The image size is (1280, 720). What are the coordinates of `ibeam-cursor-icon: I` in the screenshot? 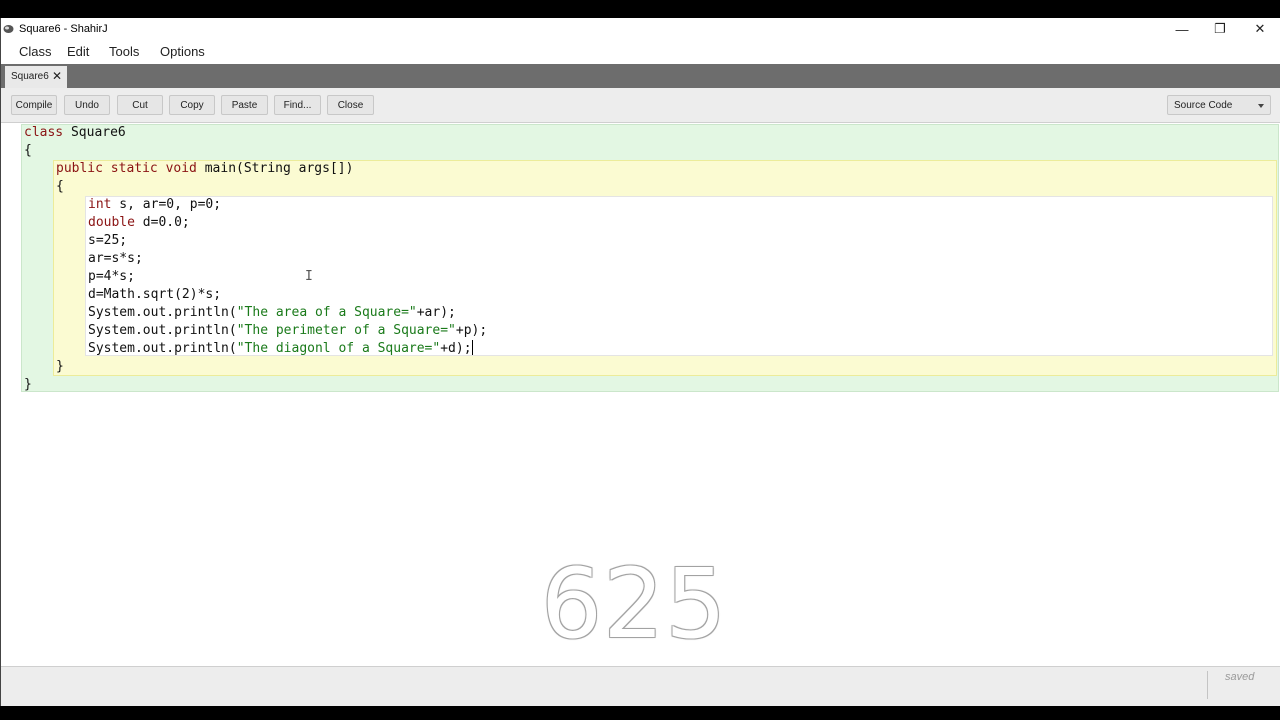 It's located at (309, 276).